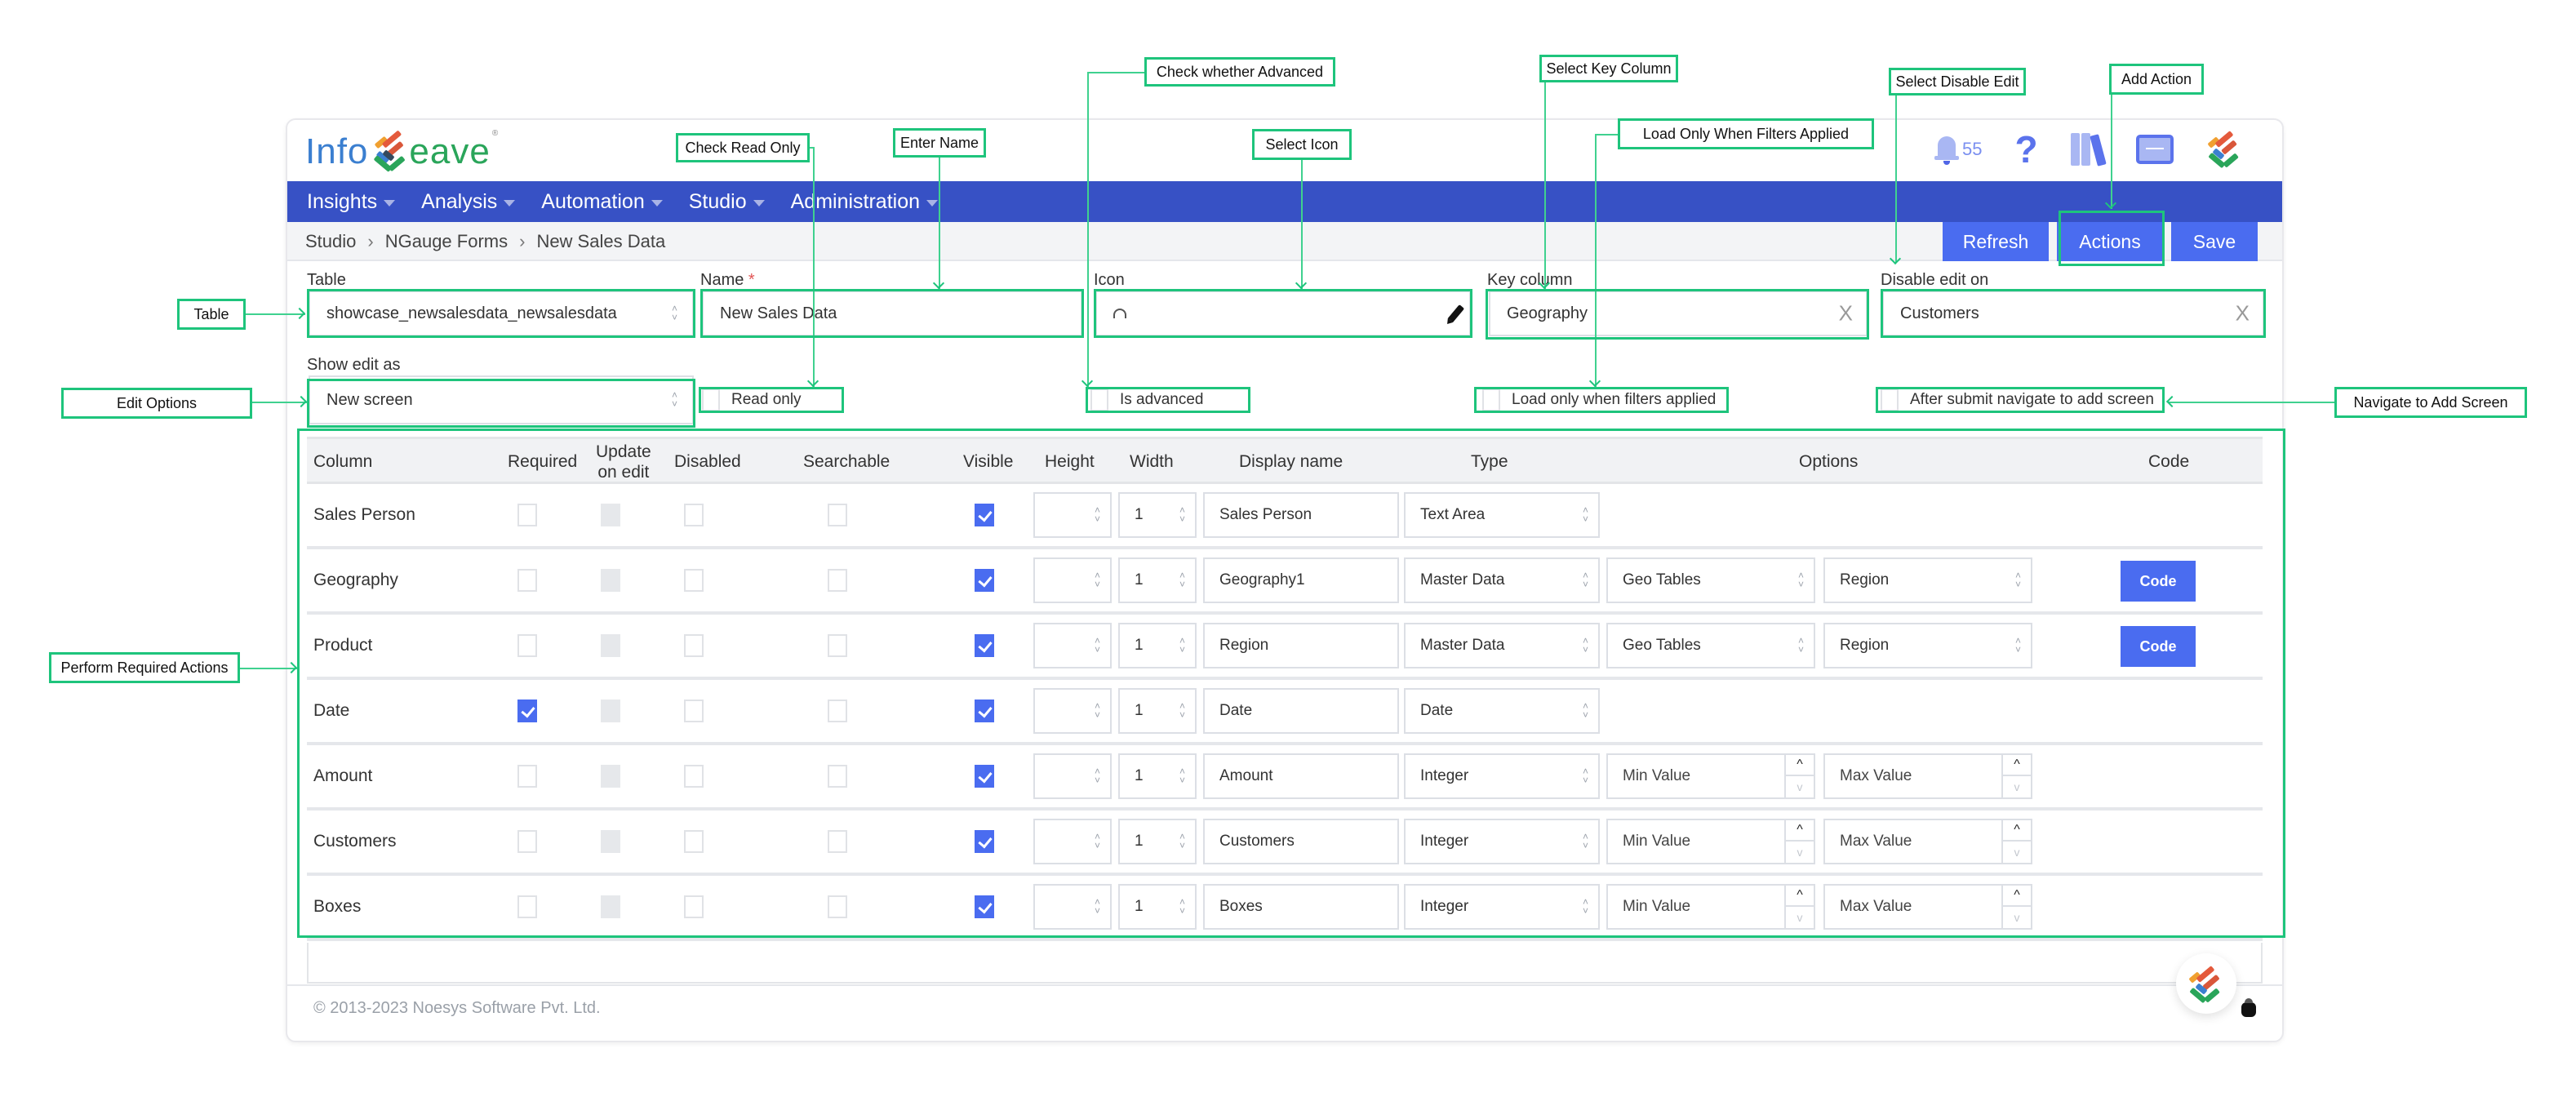 This screenshot has width=2576, height=1097. What do you see at coordinates (2017, 400) in the screenshot?
I see `after-submit-navigate-checkbox: After submit navigate to add screen` at bounding box center [2017, 400].